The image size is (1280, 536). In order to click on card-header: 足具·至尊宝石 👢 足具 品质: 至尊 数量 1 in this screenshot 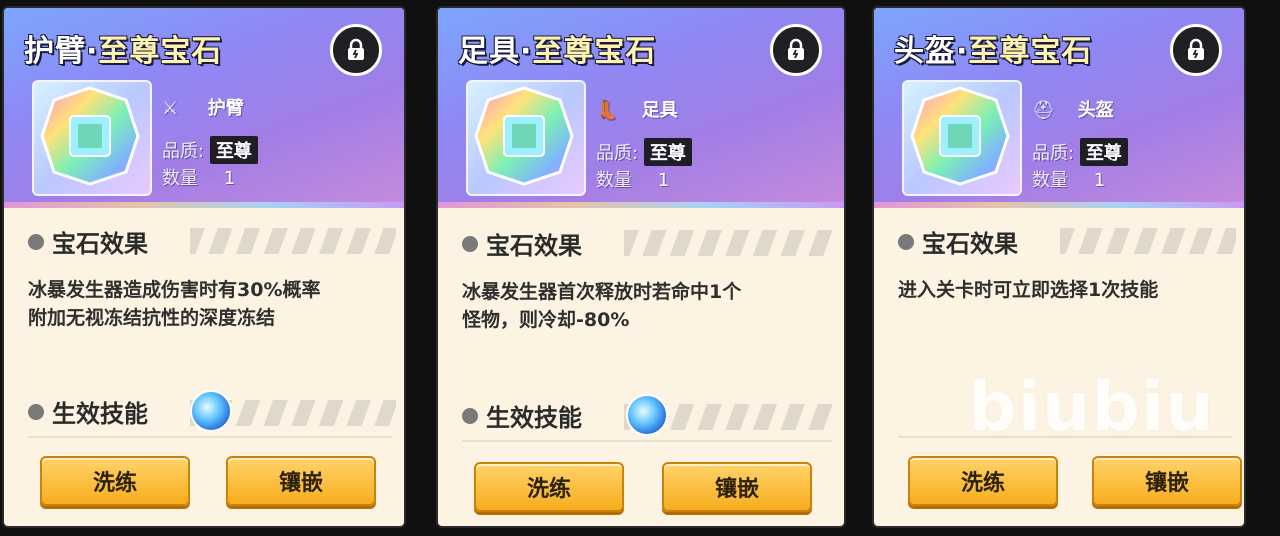, I will do `click(641, 108)`.